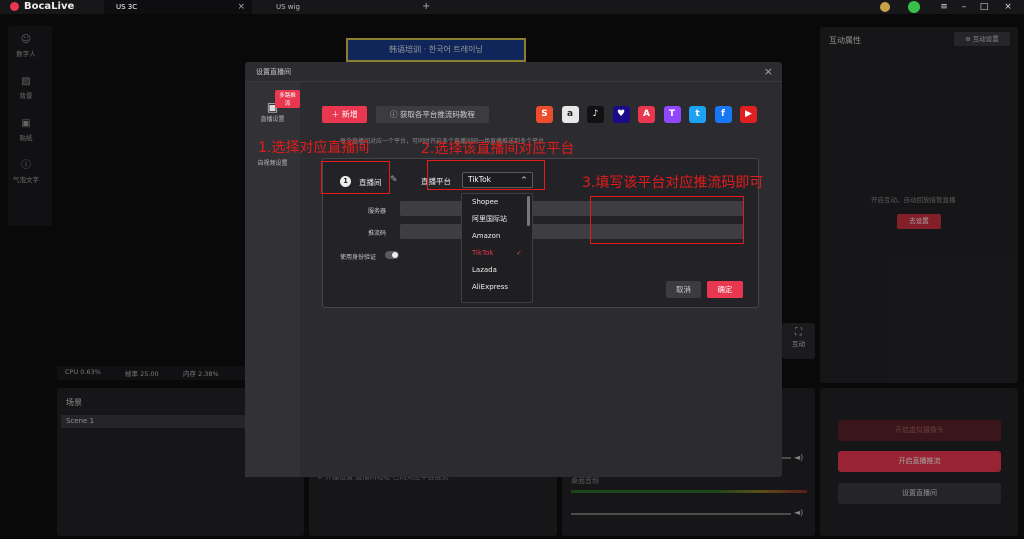 The width and height of the screenshot is (1024, 539). What do you see at coordinates (178, 7) in the screenshot?
I see `tab-us-3c: US 3C ×` at bounding box center [178, 7].